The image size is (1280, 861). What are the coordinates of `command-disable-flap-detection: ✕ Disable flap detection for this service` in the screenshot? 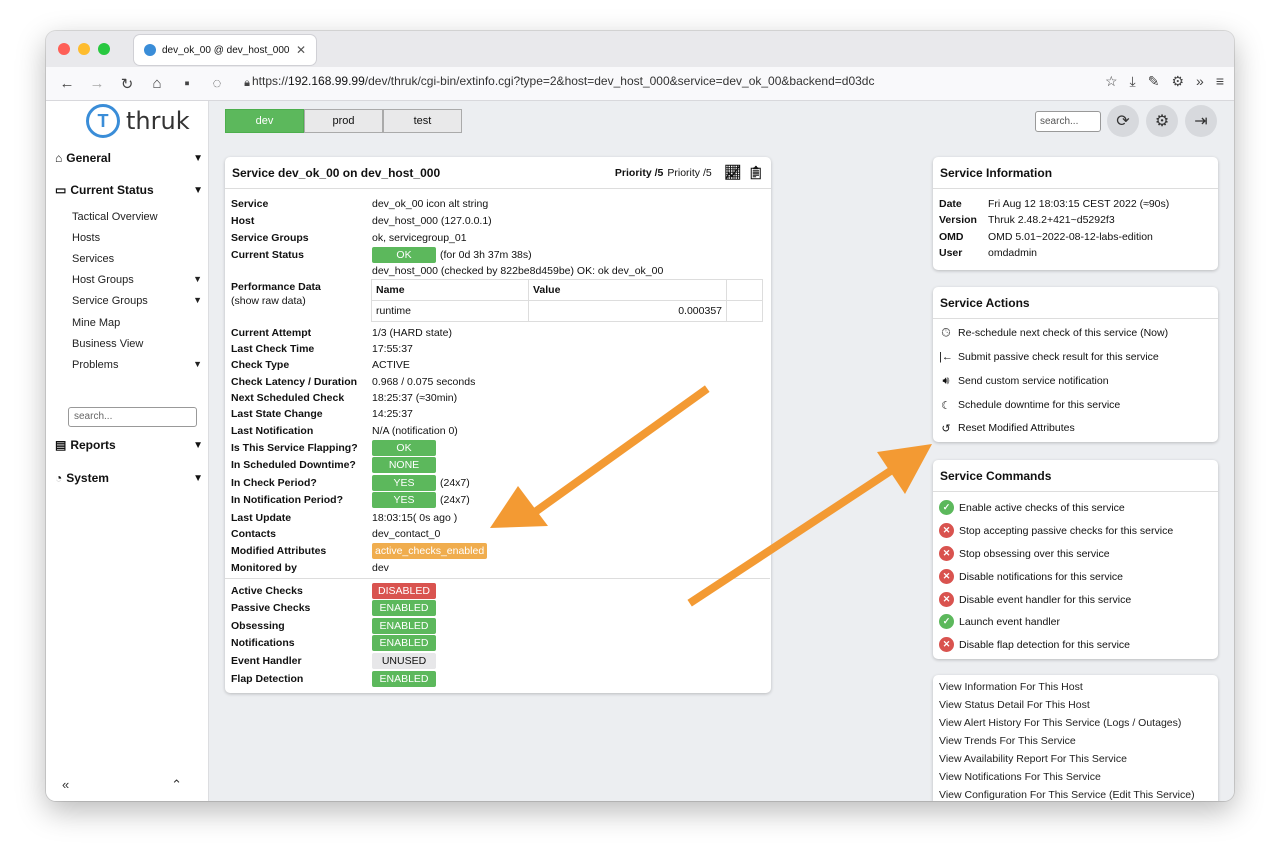 It's located at (1034, 644).